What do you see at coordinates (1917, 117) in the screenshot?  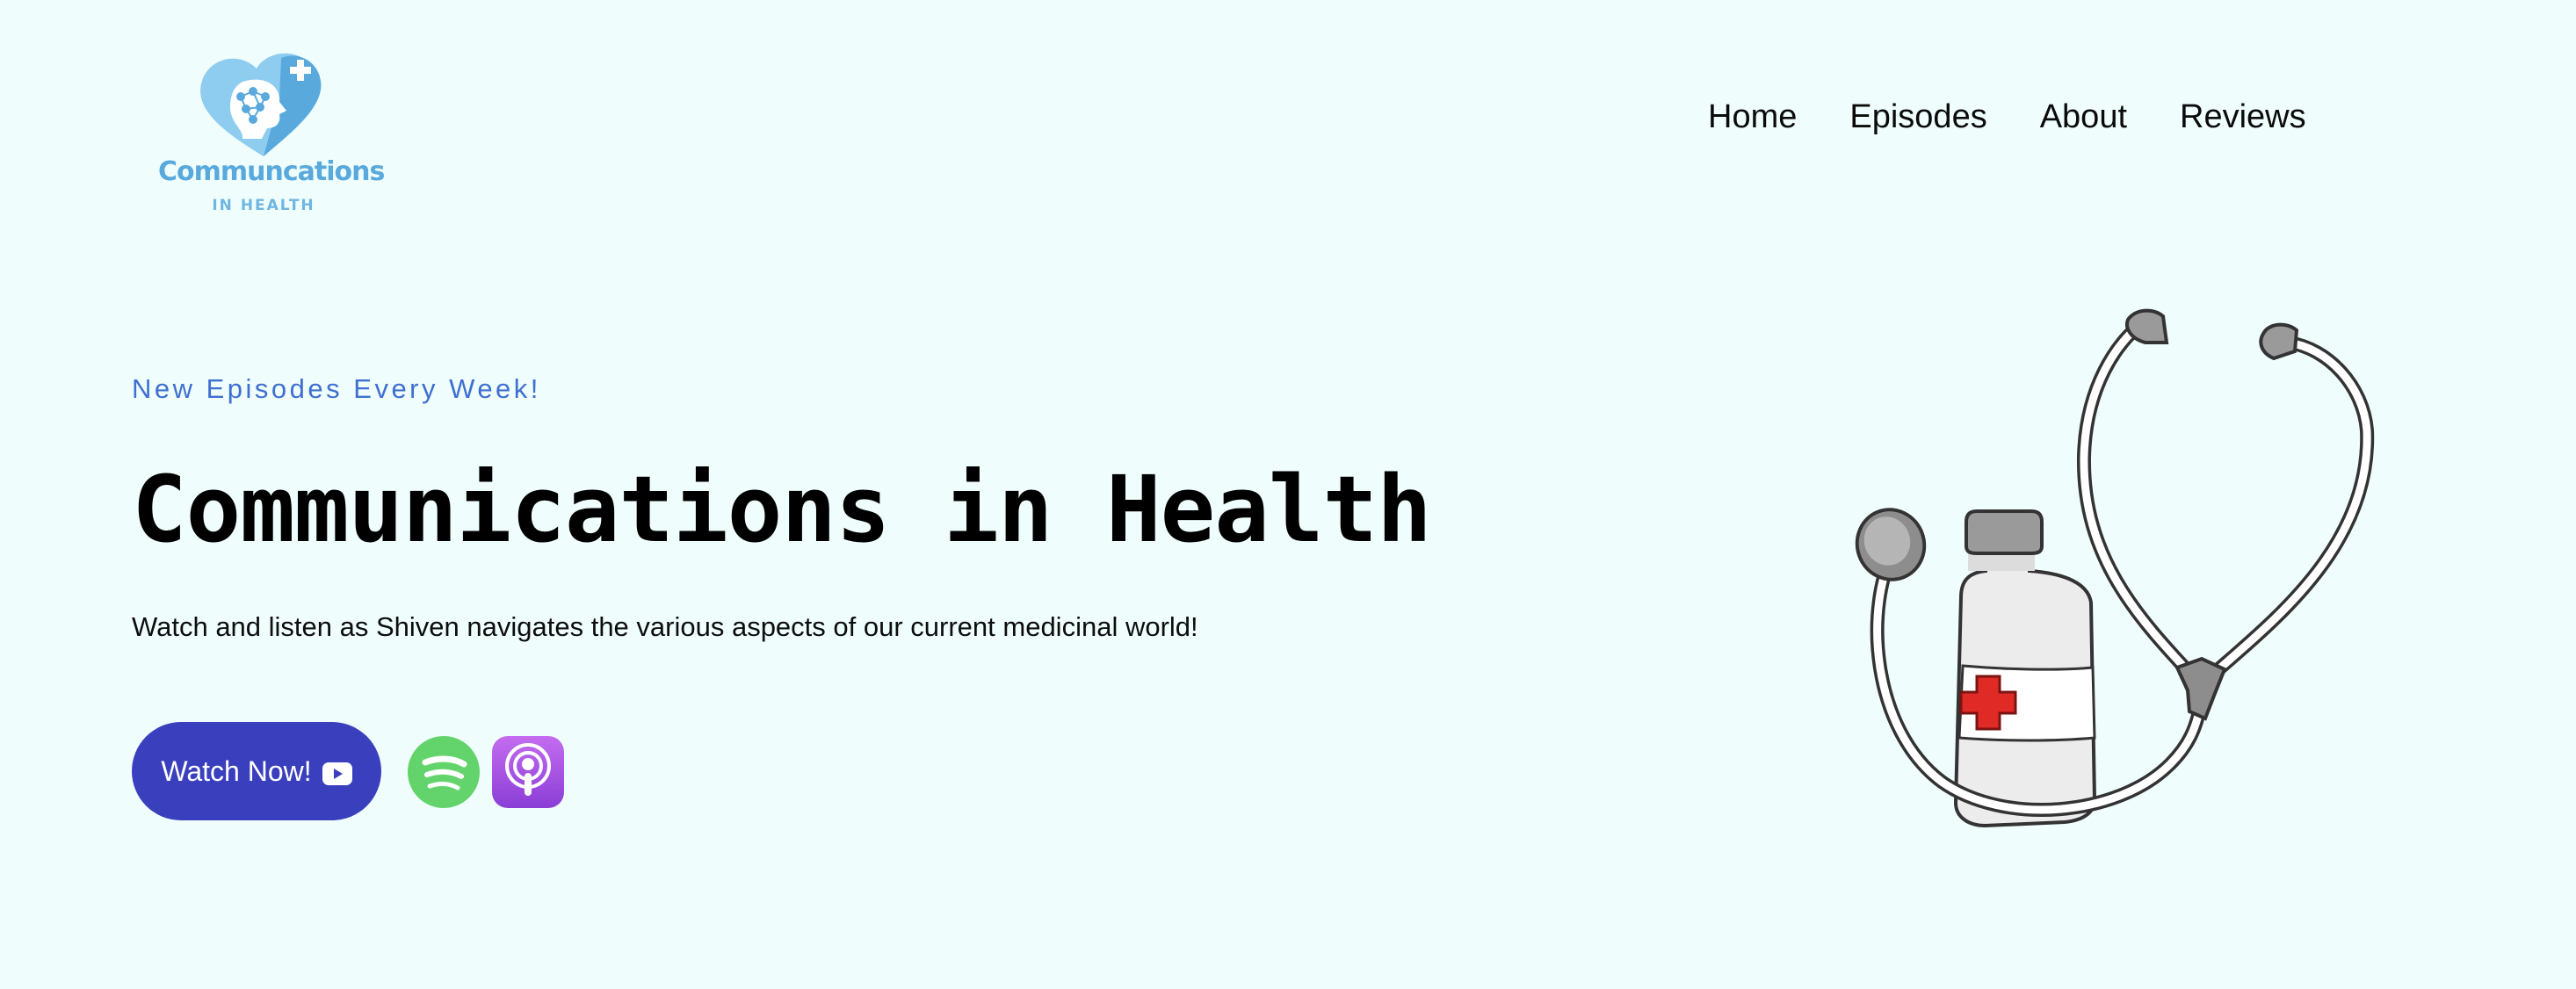 I see `nav-episodes: Episodes` at bounding box center [1917, 117].